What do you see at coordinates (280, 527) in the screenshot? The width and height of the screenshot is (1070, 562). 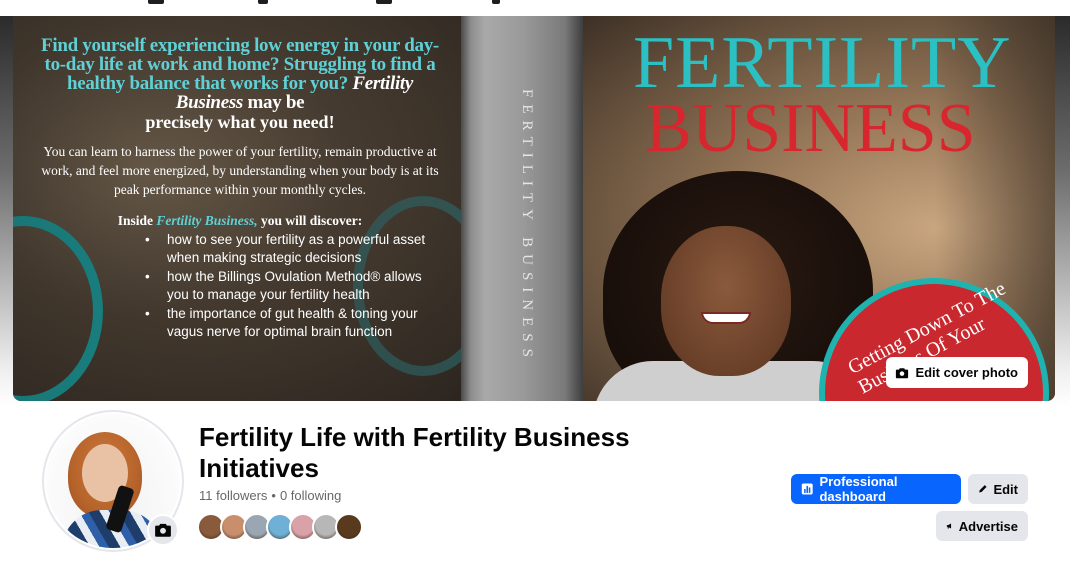 I see `follower-avatars` at bounding box center [280, 527].